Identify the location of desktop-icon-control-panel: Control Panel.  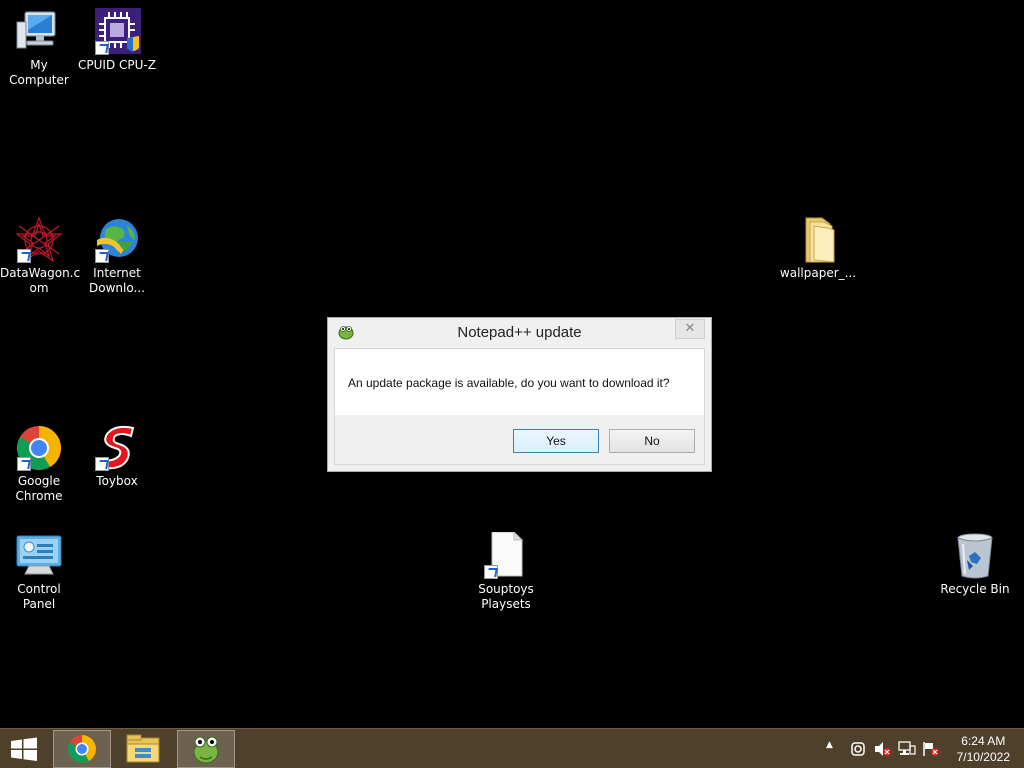
(39, 572).